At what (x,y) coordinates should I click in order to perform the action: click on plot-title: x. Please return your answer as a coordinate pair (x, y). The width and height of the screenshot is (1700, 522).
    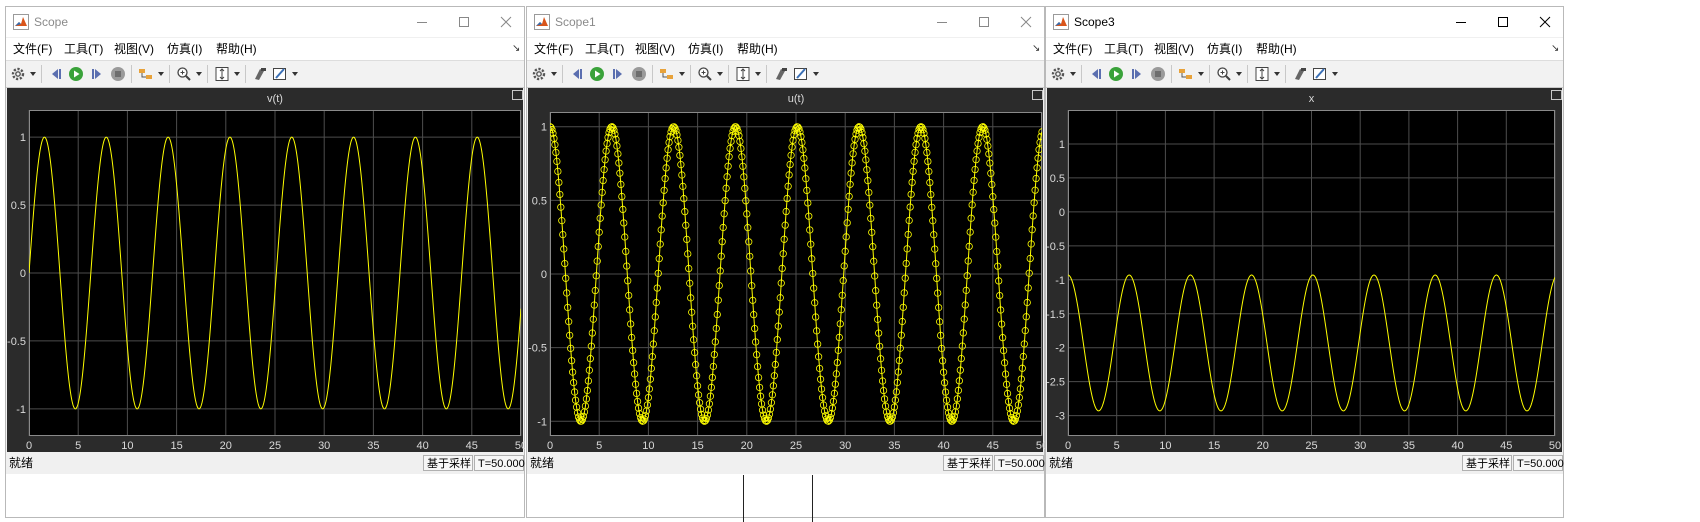
    Looking at the image, I should click on (1312, 99).